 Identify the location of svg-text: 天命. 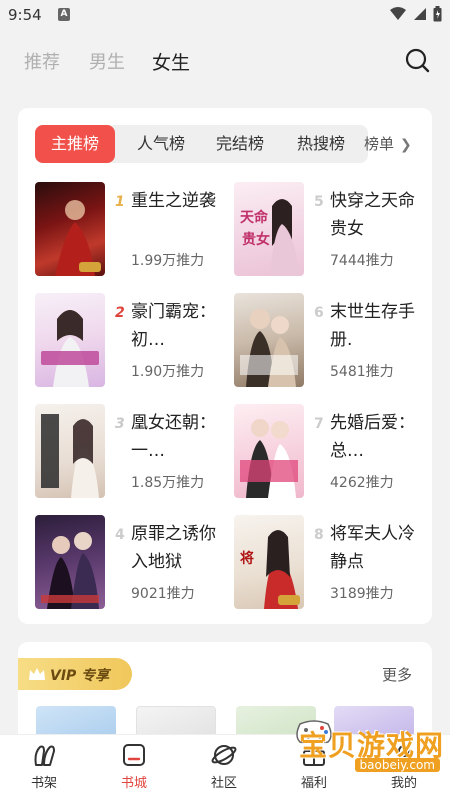
(254, 217).